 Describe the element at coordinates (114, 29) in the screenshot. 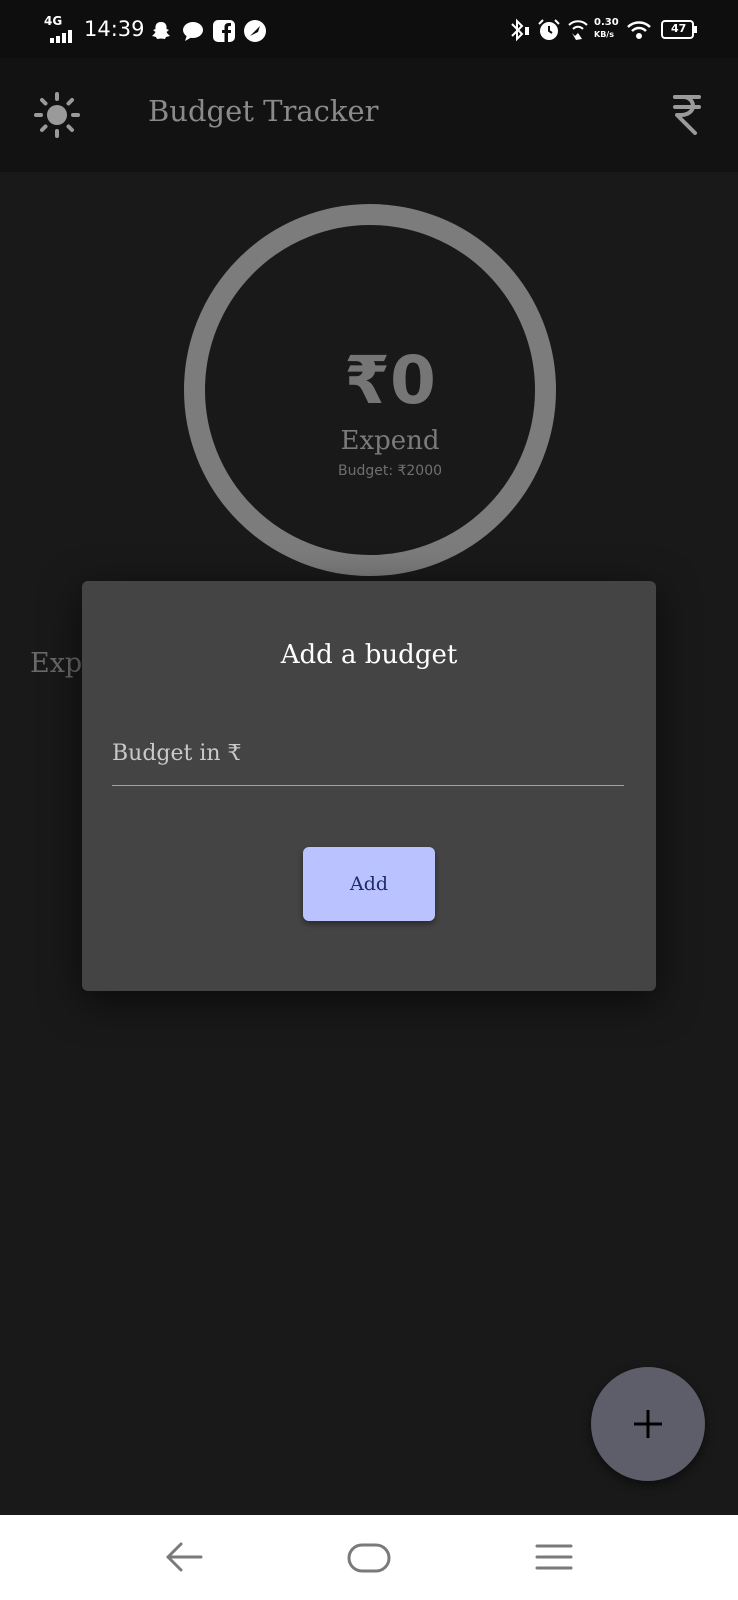

I see `clock: 14:39` at that location.